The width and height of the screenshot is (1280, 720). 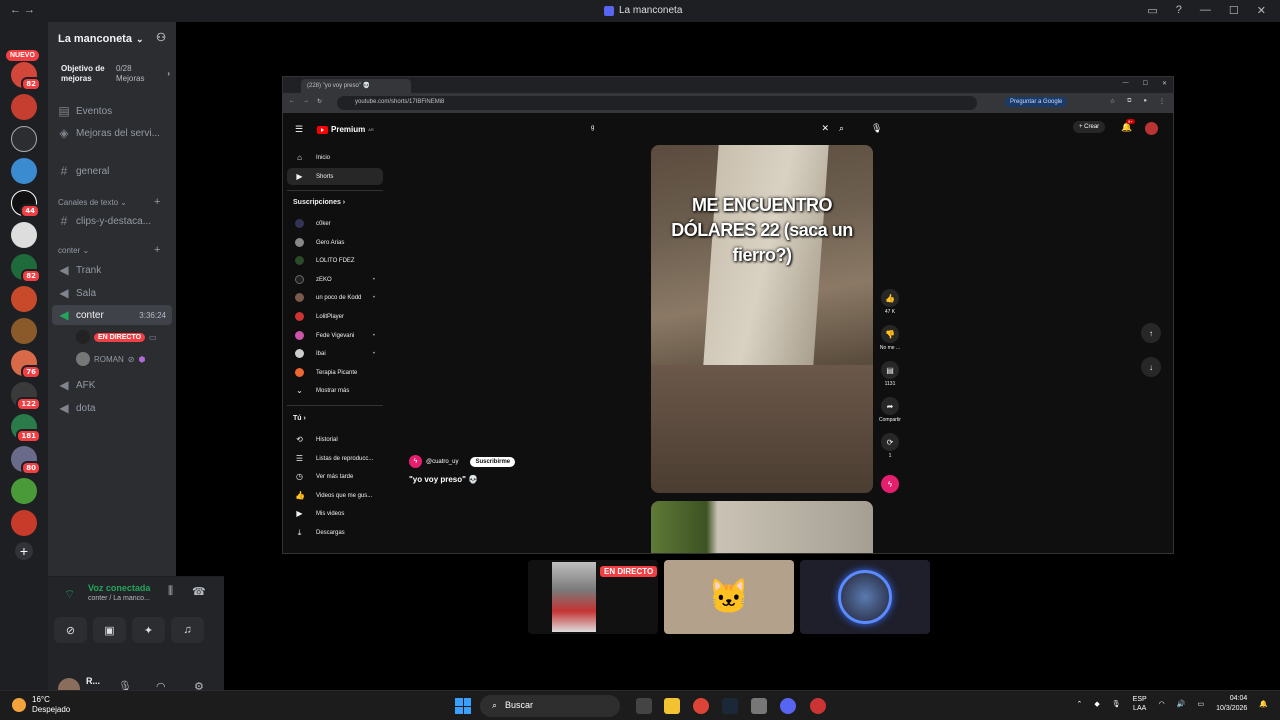 I want to click on channel-sala: ◀ Sala, so click(x=77, y=293).